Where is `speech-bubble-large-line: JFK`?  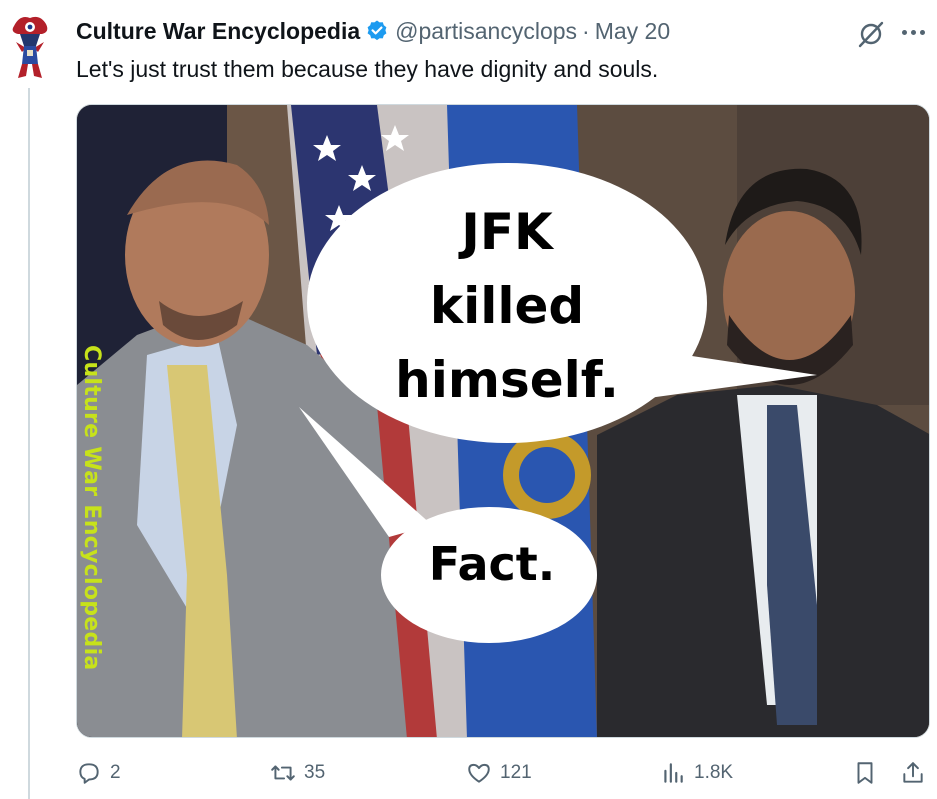
speech-bubble-large-line: JFK is located at coordinates (507, 232).